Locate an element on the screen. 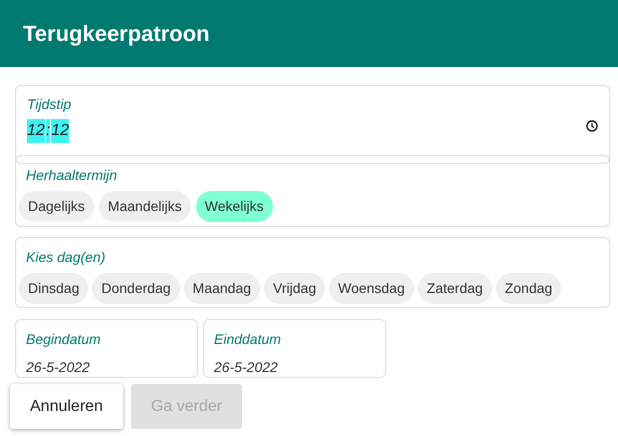 This screenshot has height=436, width=618. field-label: Einddatum is located at coordinates (248, 339).